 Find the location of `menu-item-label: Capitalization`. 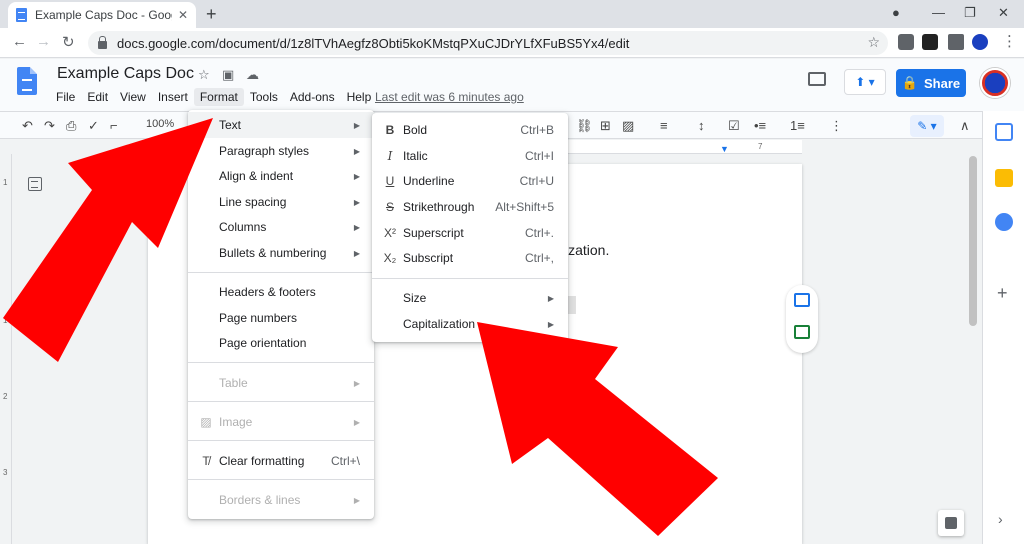

menu-item-label: Capitalization is located at coordinates (439, 324).